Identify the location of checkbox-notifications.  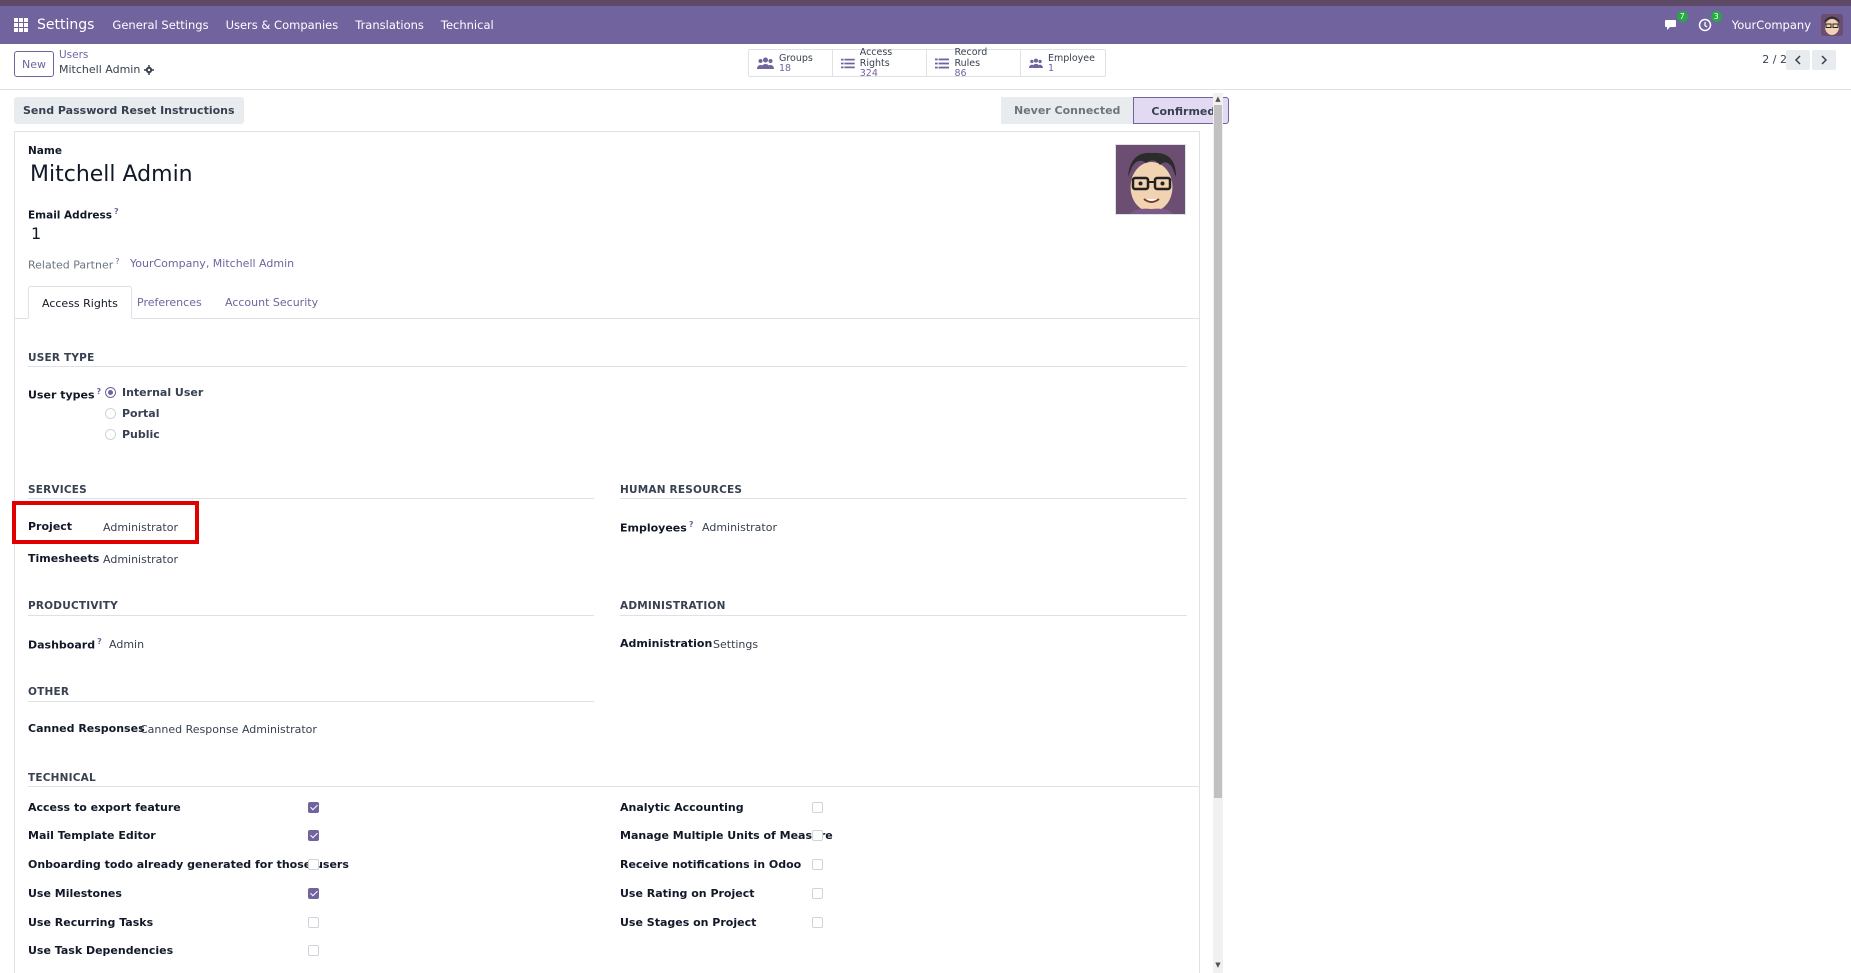
(817, 864).